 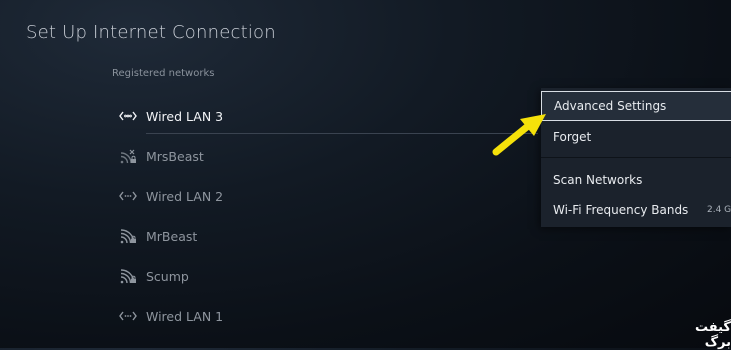 I want to click on network-item-mrsbeast: MrsBeast, so click(x=328, y=156).